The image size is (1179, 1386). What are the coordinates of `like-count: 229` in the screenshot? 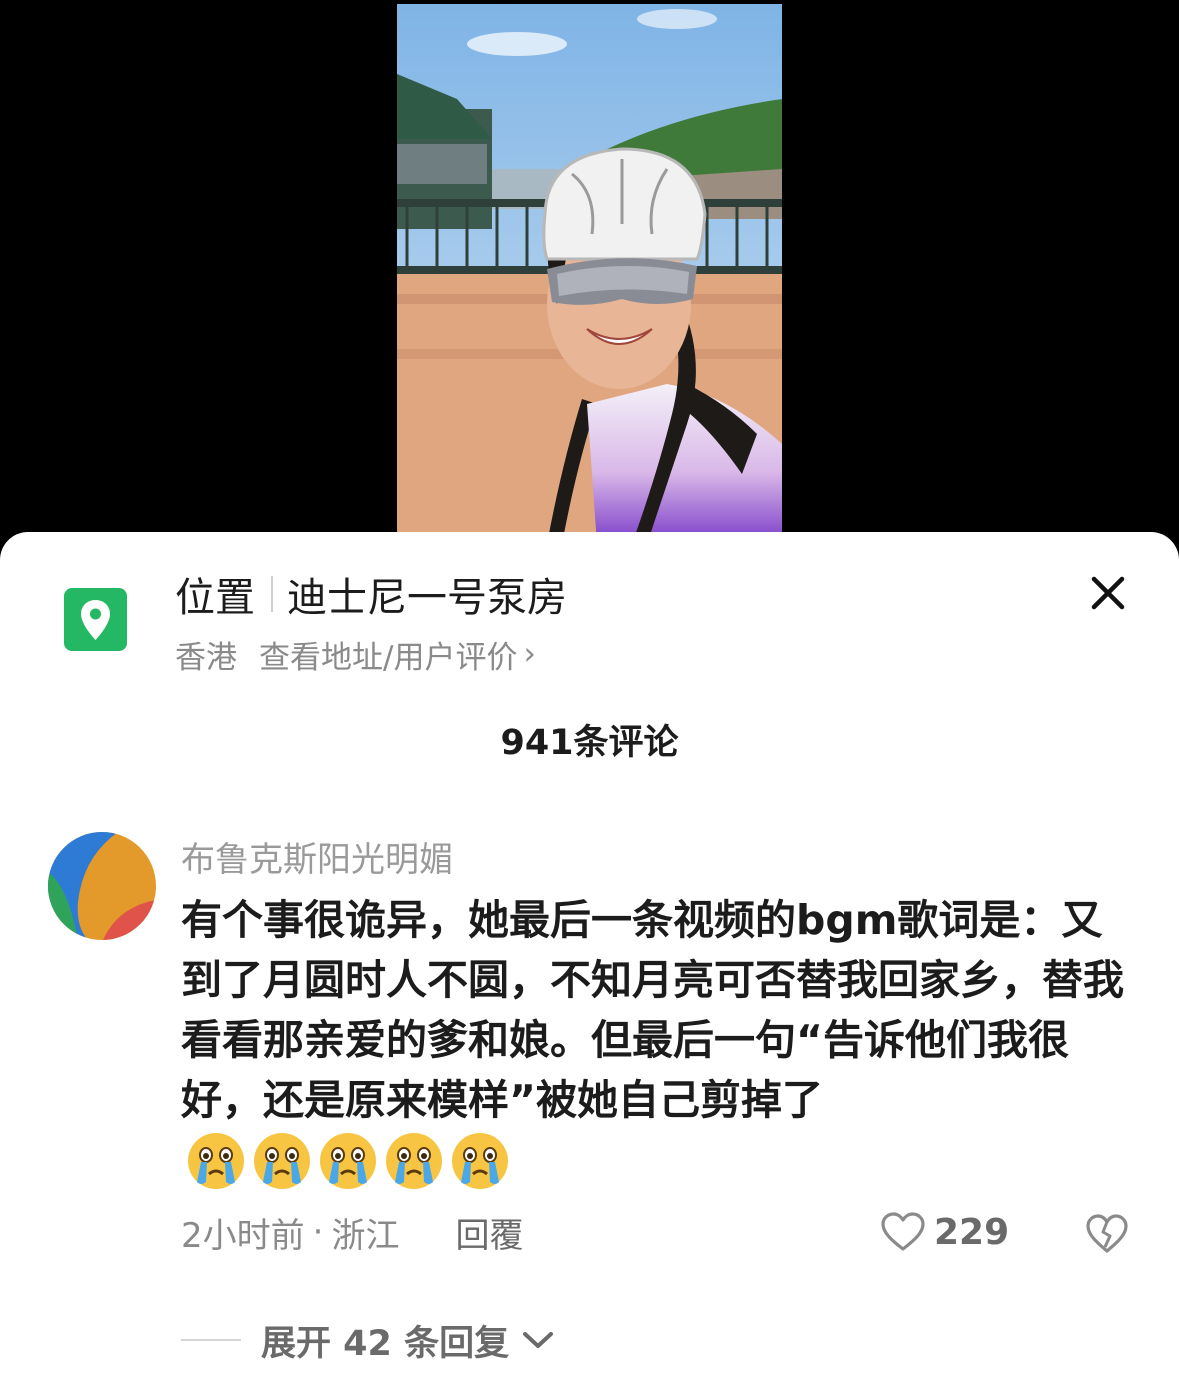 It's located at (972, 1232).